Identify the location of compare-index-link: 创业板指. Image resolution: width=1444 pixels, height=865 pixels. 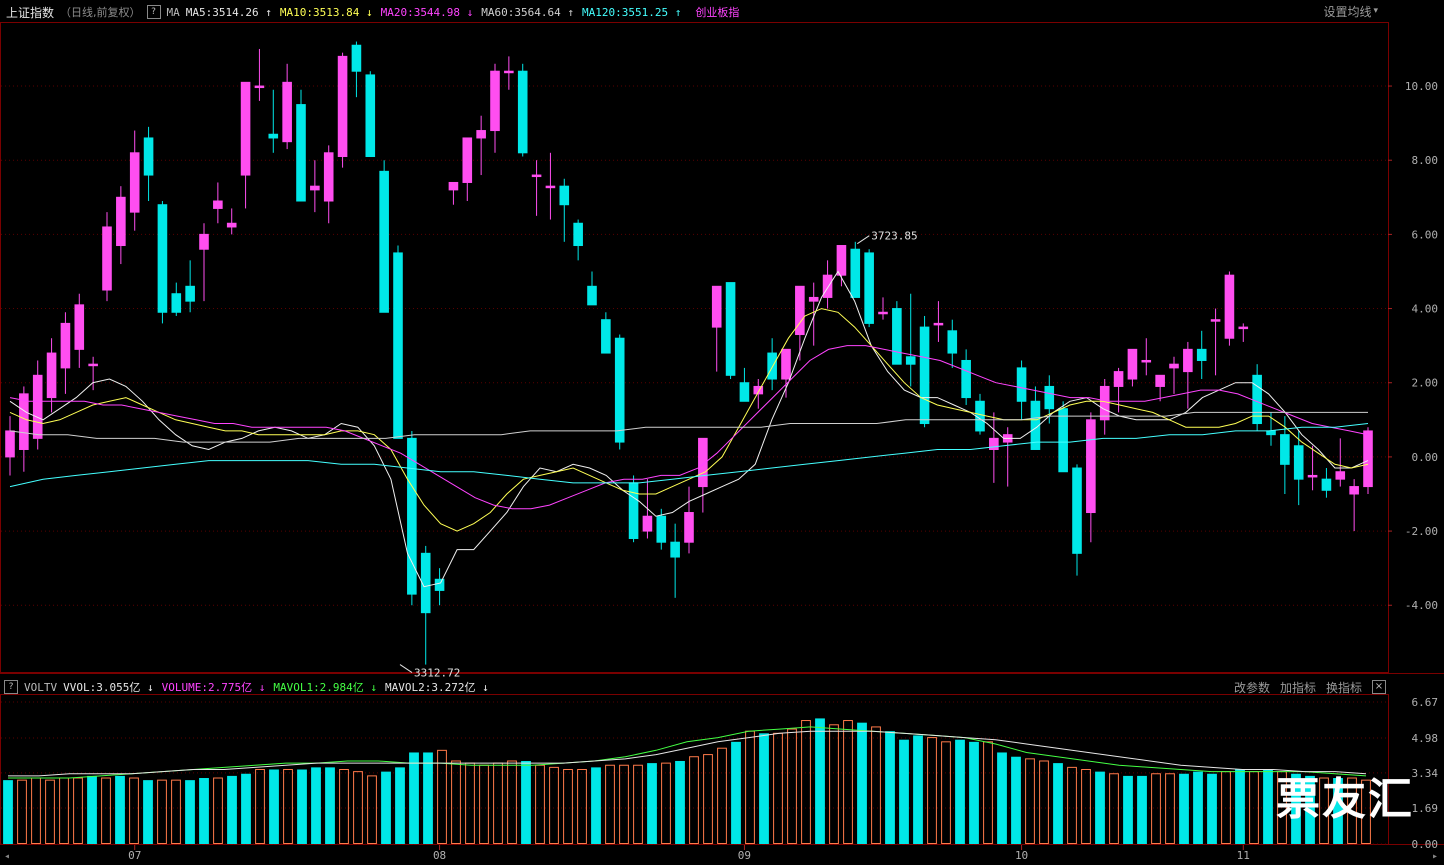
(717, 12).